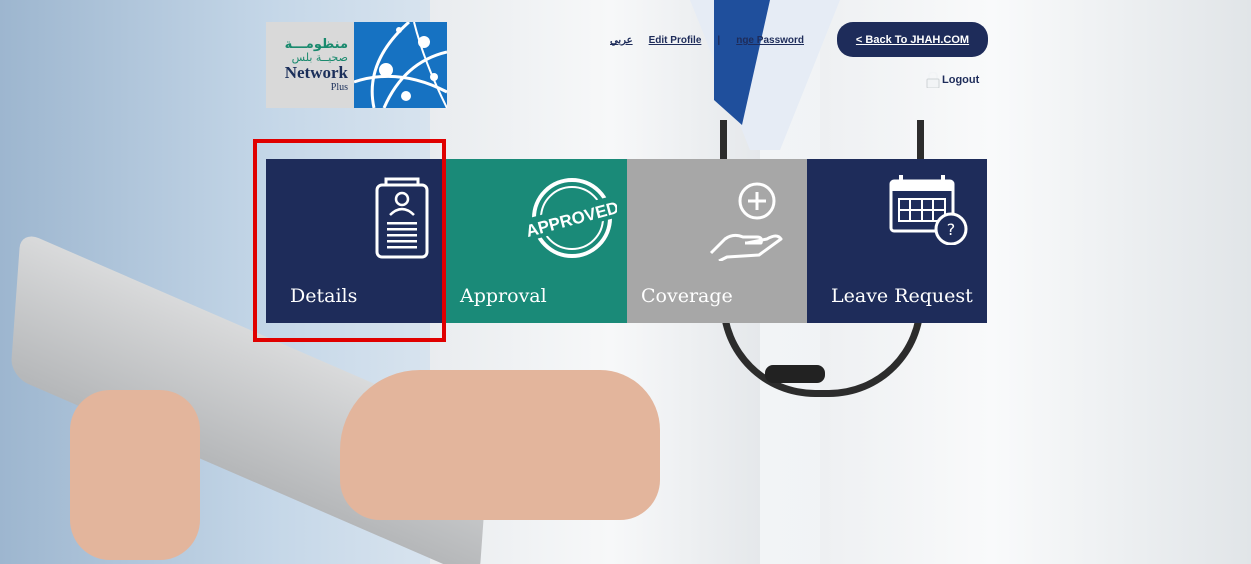 Image resolution: width=1251 pixels, height=564 pixels. What do you see at coordinates (933, 80) in the screenshot?
I see `lock-icon` at bounding box center [933, 80].